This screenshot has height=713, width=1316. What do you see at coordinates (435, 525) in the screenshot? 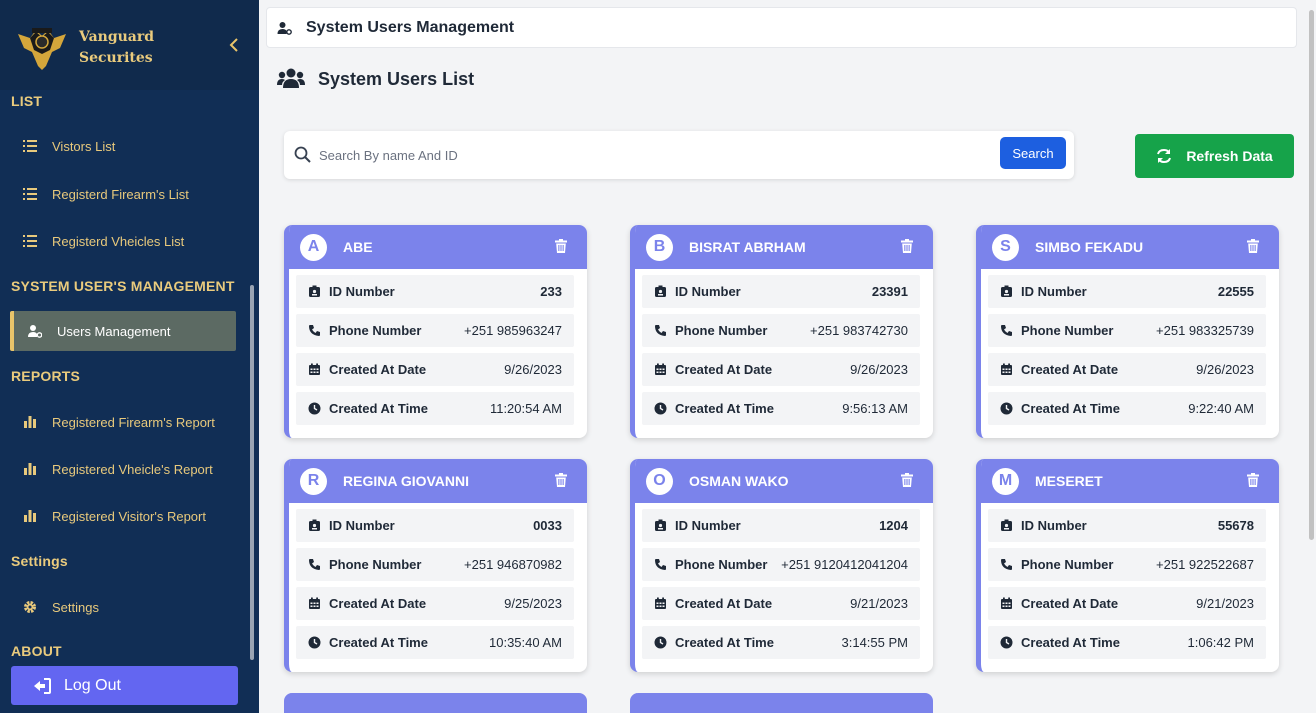
I see `user-field-id: ID Number 0033` at bounding box center [435, 525].